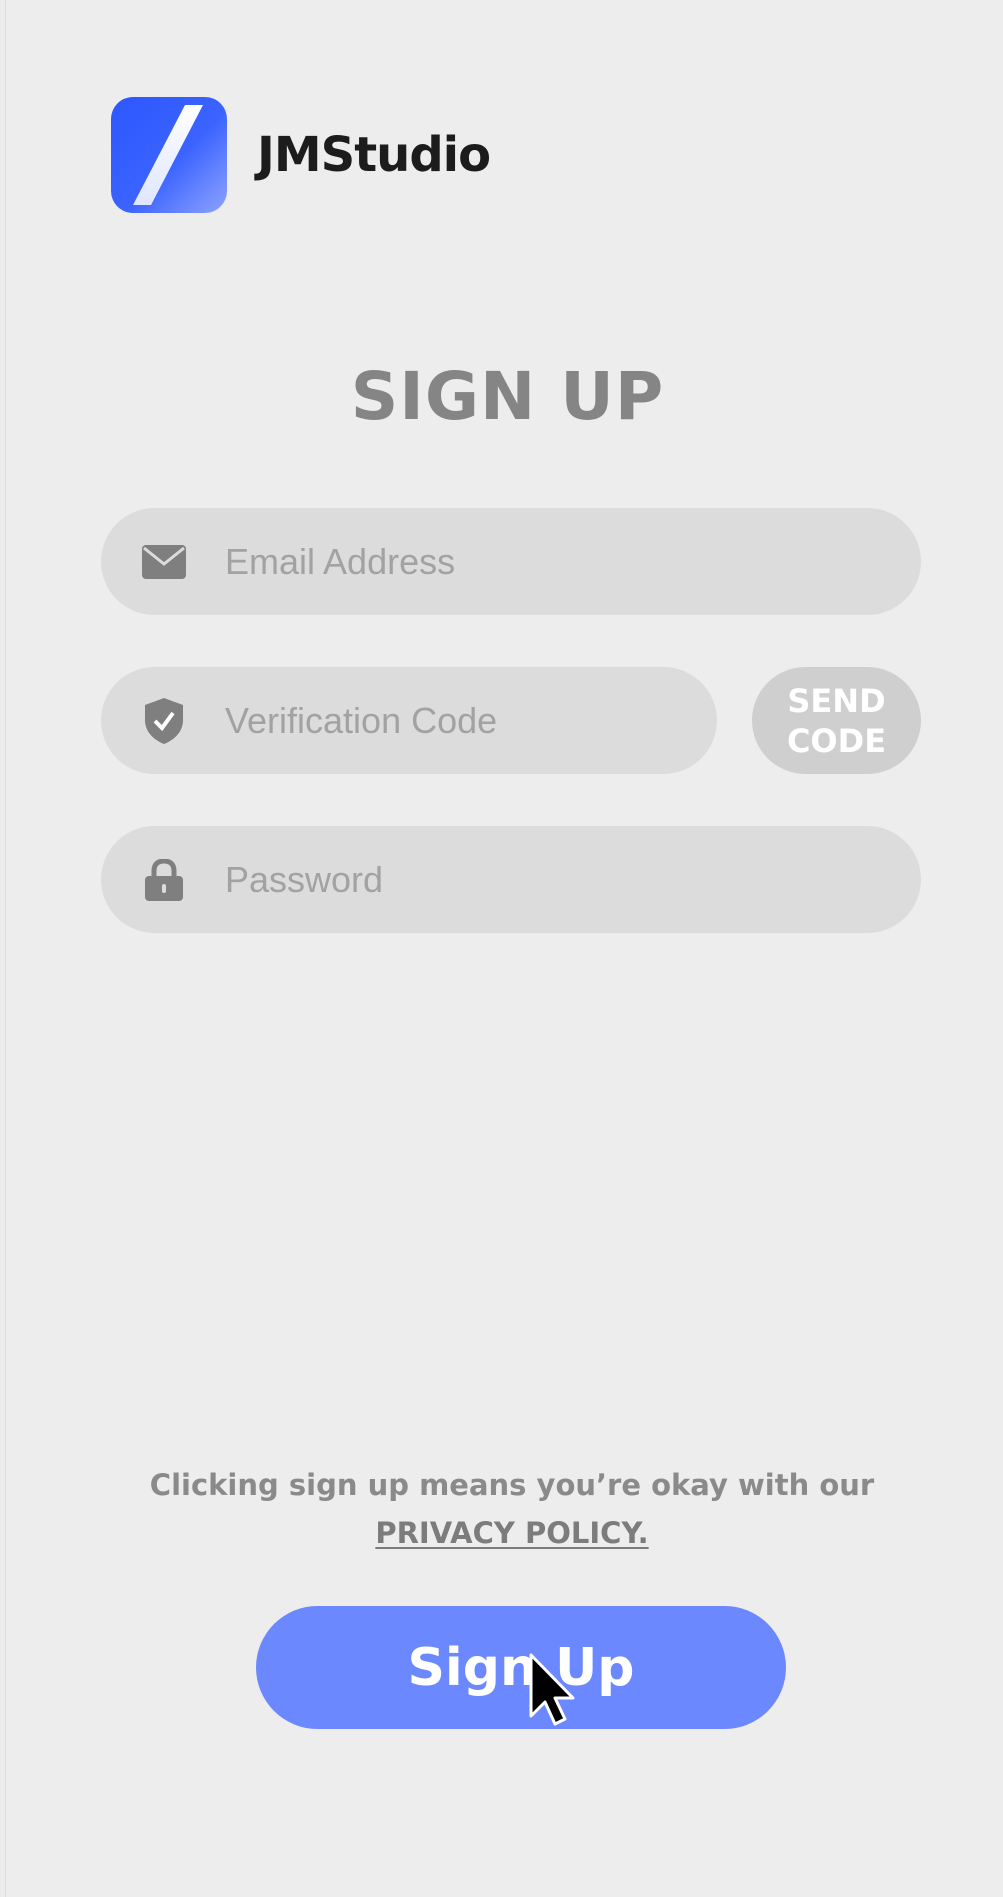 Image resolution: width=1003 pixels, height=1897 pixels. Describe the element at coordinates (169, 155) in the screenshot. I see `jmstudio-logo` at that location.